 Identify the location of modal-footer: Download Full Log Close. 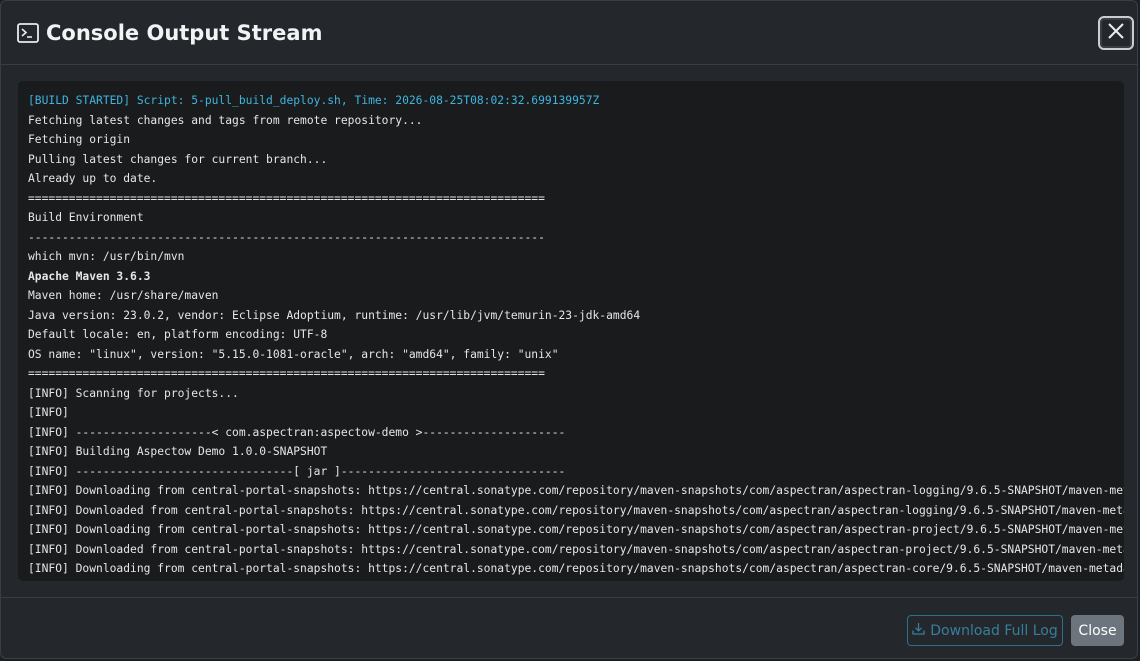
(569, 628).